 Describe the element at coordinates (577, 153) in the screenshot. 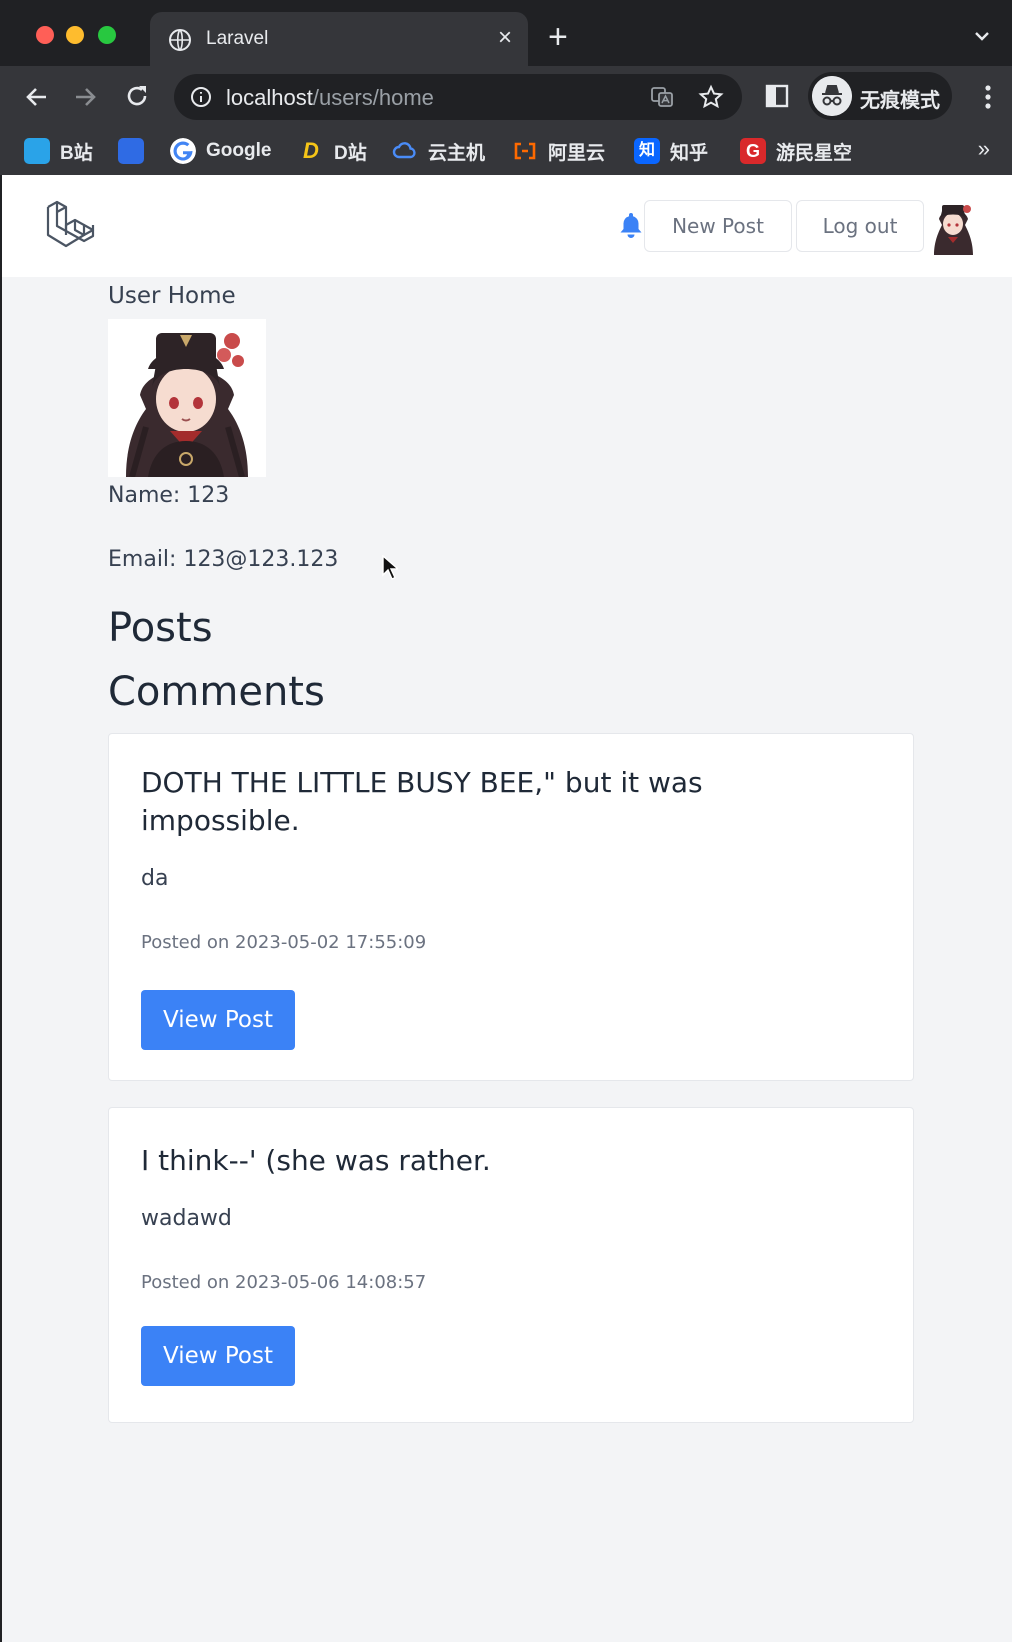

I see `bookmark-label: 阿里云` at that location.